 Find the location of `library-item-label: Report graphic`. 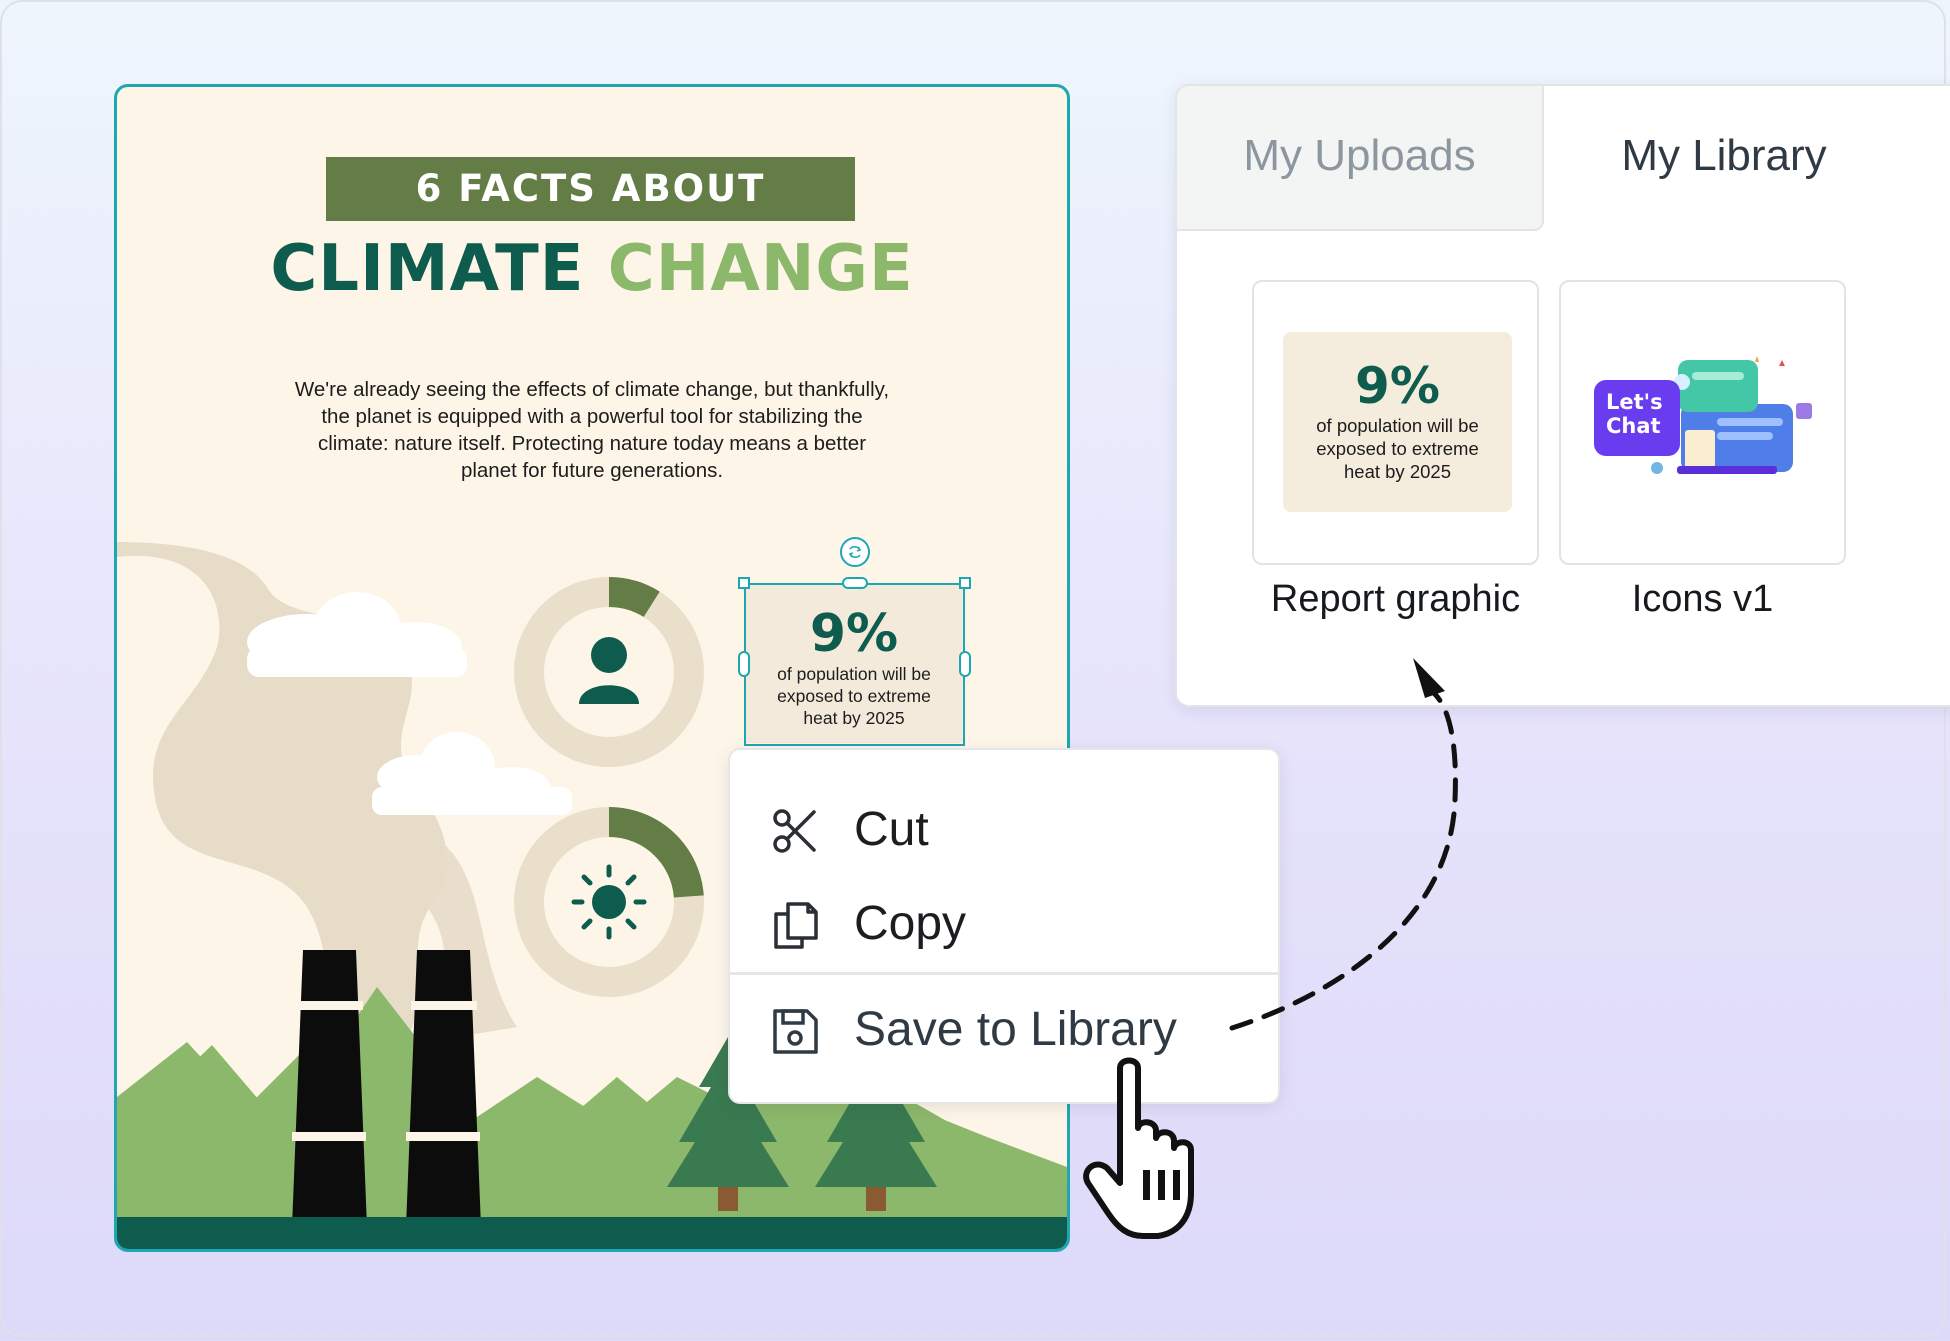

library-item-label: Report graphic is located at coordinates (1395, 599).